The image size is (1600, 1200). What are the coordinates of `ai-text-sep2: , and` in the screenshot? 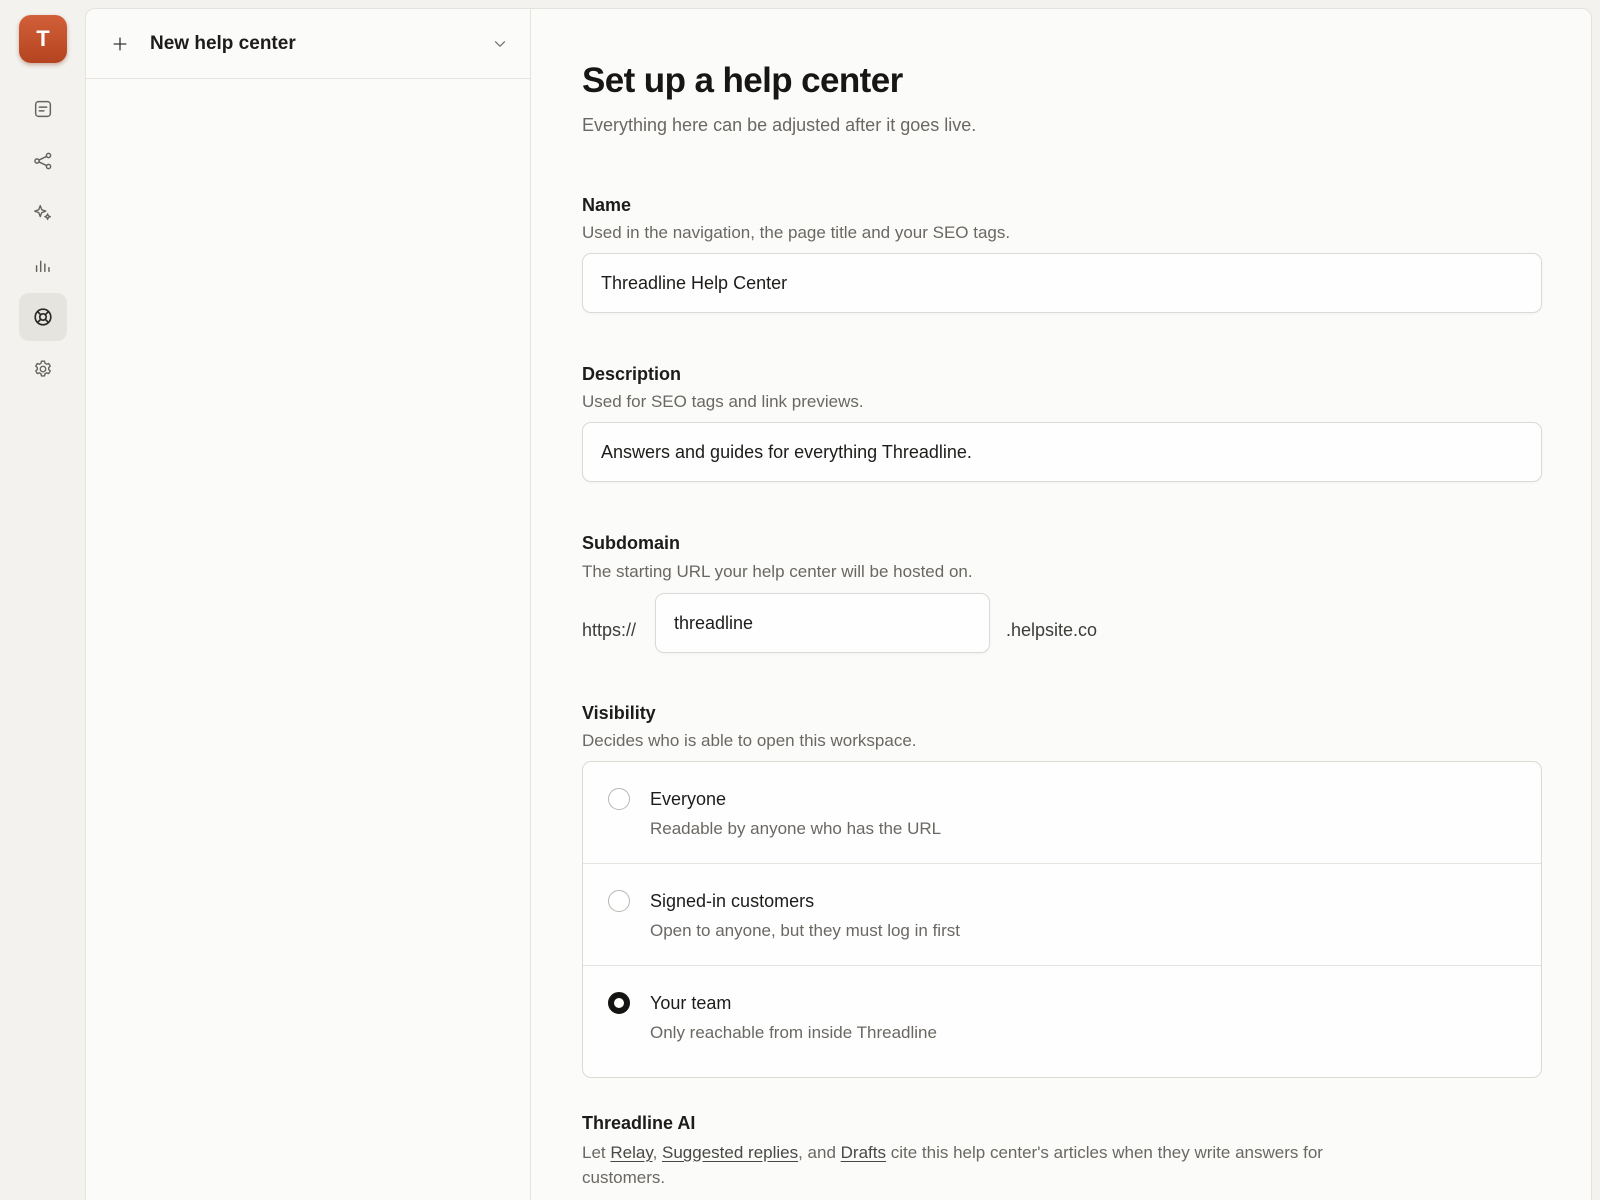 It's located at (819, 1152).